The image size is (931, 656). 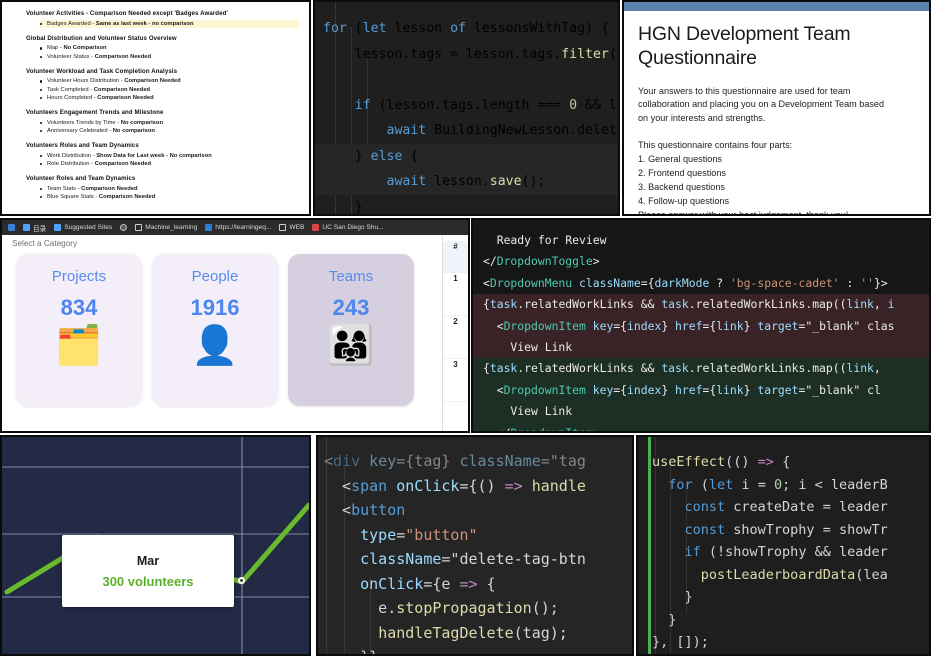 What do you see at coordinates (155, 545) in the screenshot?
I see `line-chart-panel: Mar 300 volunteers` at bounding box center [155, 545].